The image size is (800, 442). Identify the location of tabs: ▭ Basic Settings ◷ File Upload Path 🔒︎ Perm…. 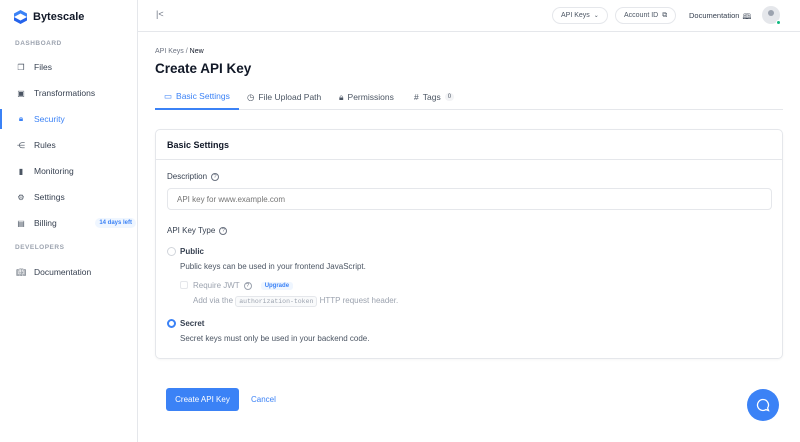
(469, 97).